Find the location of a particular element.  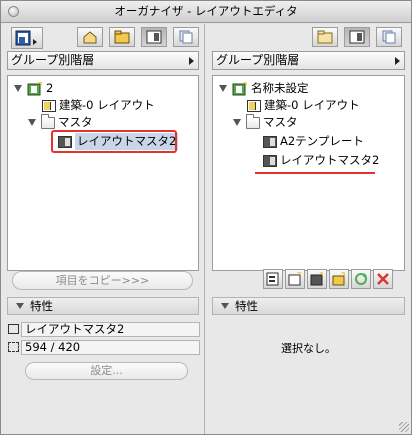

new-layout-button is located at coordinates (273, 279).